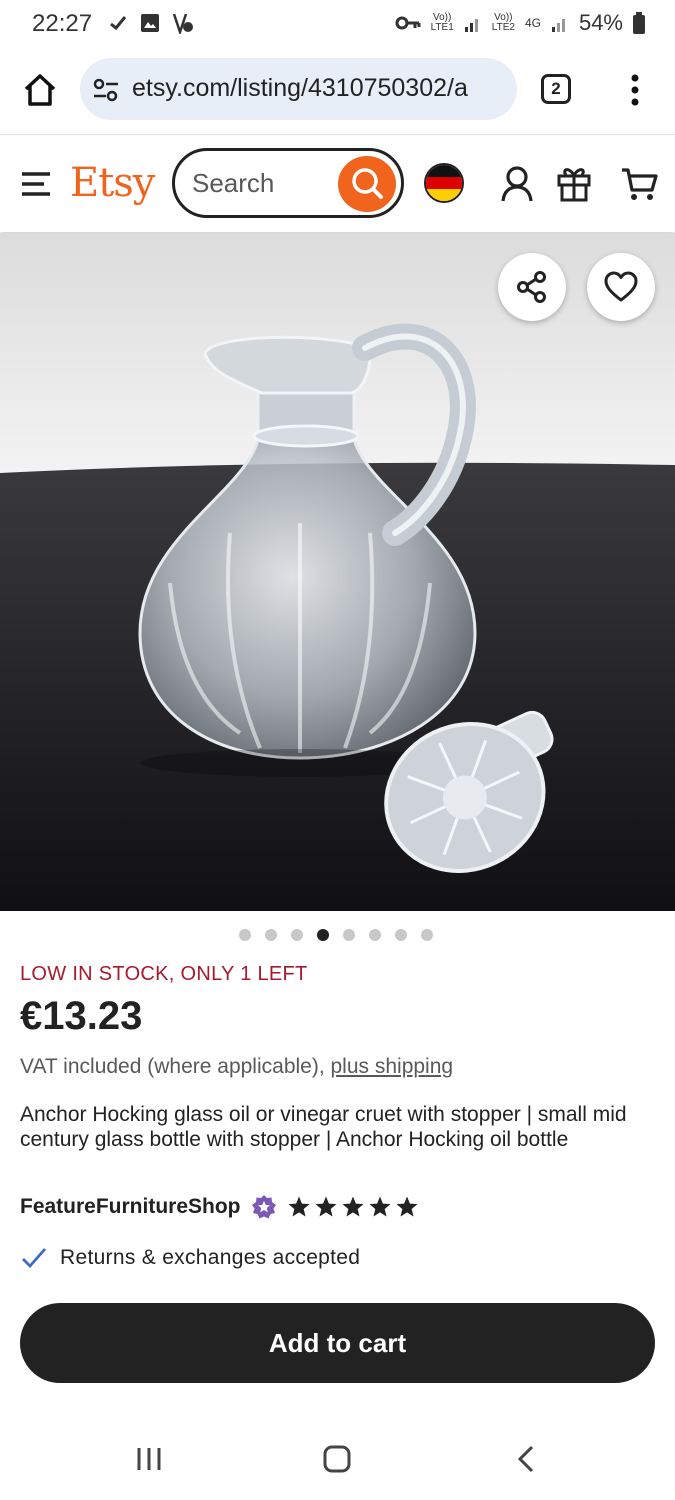 This screenshot has width=675, height=1500. What do you see at coordinates (175, 1066) in the screenshot?
I see `vat-text: VAT included (where applicable),` at bounding box center [175, 1066].